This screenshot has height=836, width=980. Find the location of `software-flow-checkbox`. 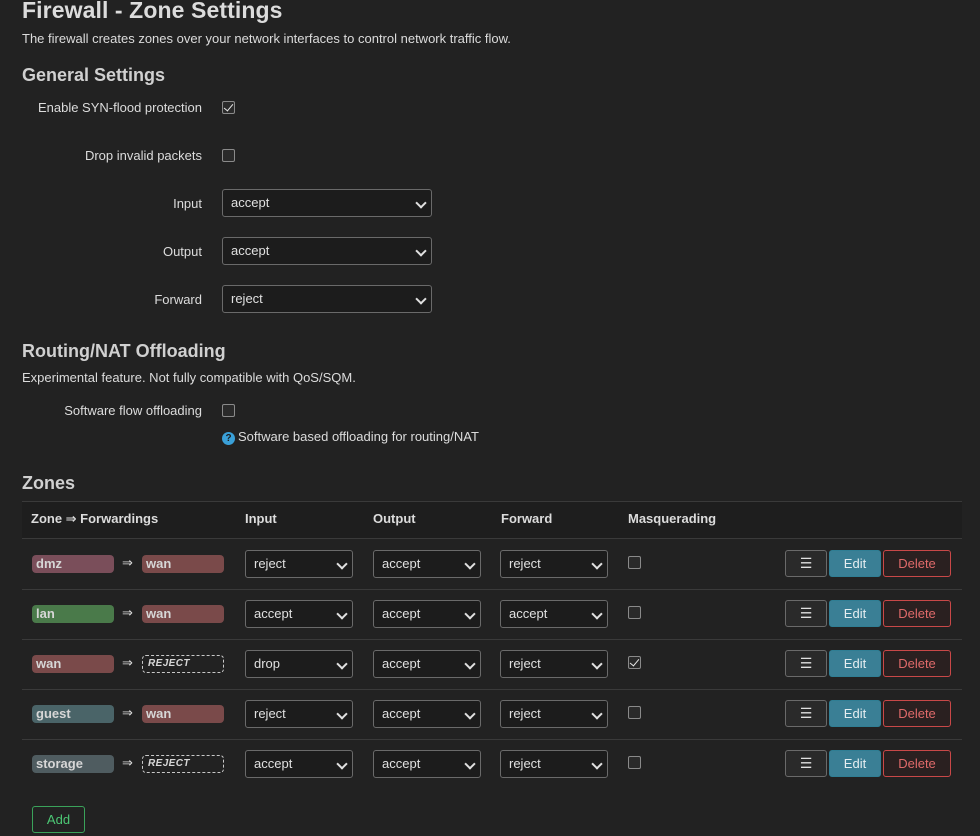

software-flow-checkbox is located at coordinates (228, 410).